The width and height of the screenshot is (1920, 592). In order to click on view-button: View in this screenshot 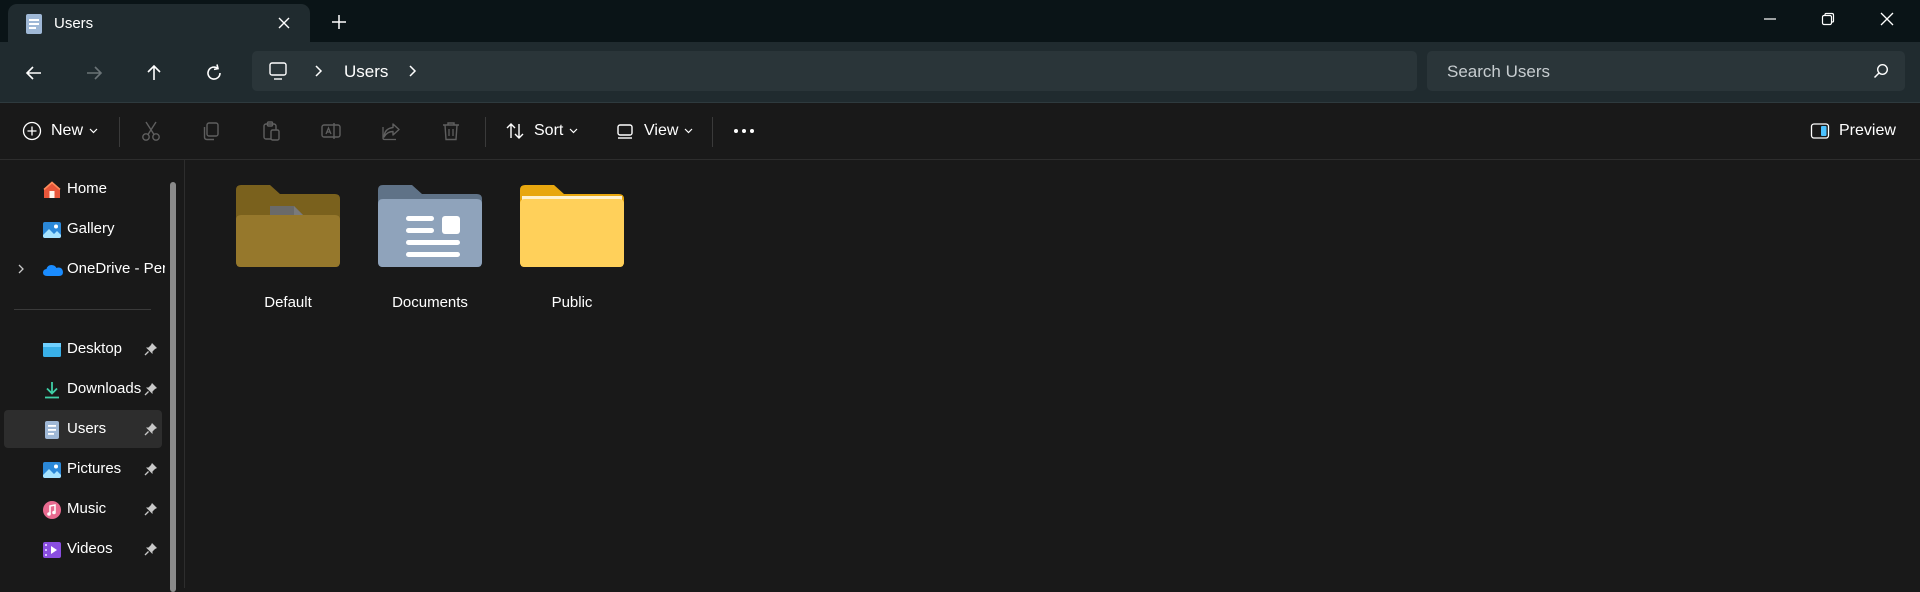, I will do `click(654, 131)`.